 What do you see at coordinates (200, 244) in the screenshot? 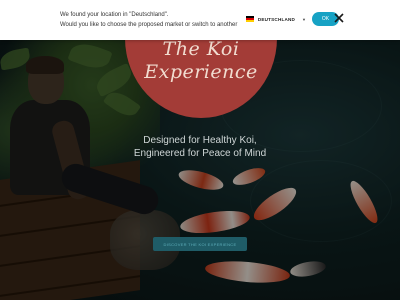
I see `discover-koi-experience-button: Discover the Koi Experience` at bounding box center [200, 244].